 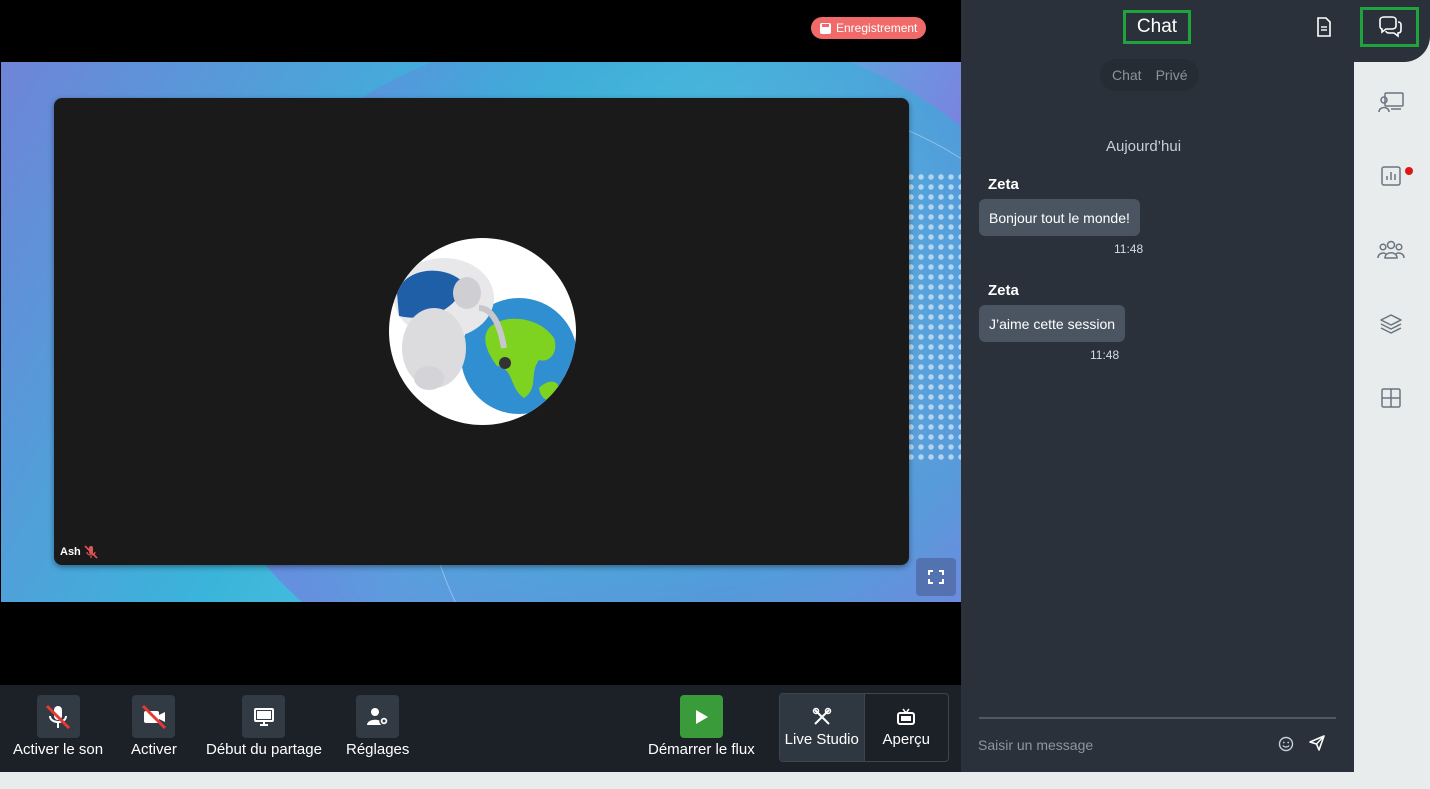 What do you see at coordinates (1127, 75) in the screenshot?
I see `tab-chat: Chat` at bounding box center [1127, 75].